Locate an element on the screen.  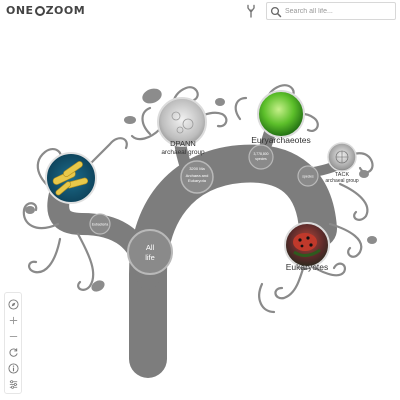
settings-button is located at coordinates (13, 384).